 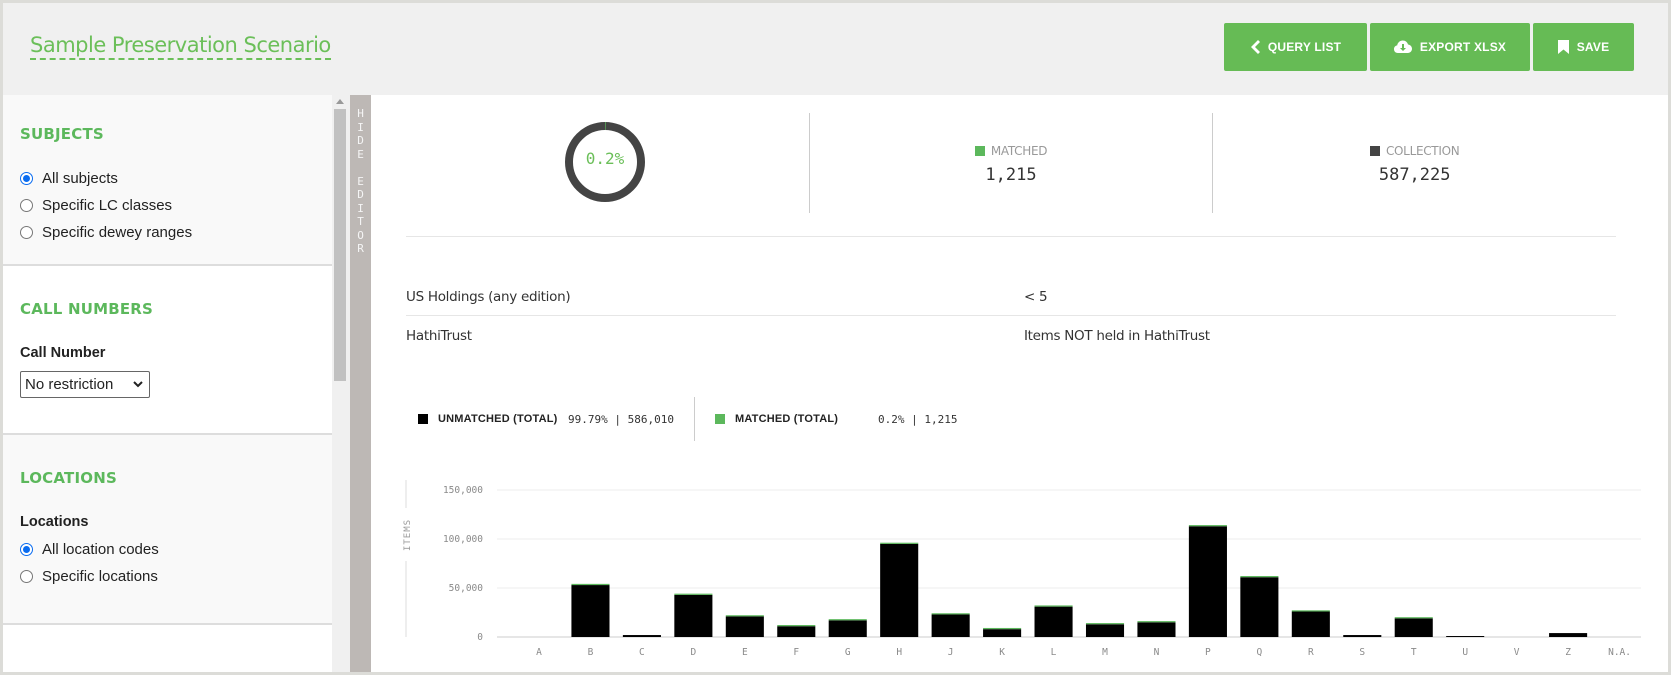 What do you see at coordinates (1054, 652) in the screenshot?
I see `x-tick-label: L` at bounding box center [1054, 652].